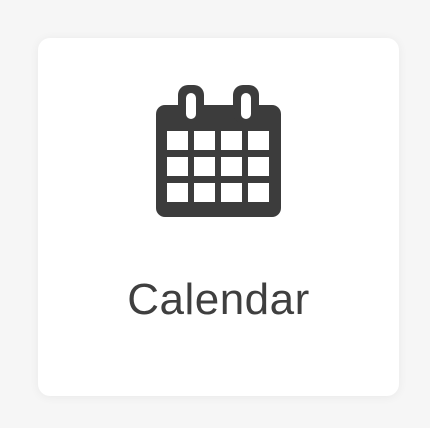 This screenshot has height=428, width=430. What do you see at coordinates (218, 151) in the screenshot?
I see `calendar-icon` at bounding box center [218, 151].